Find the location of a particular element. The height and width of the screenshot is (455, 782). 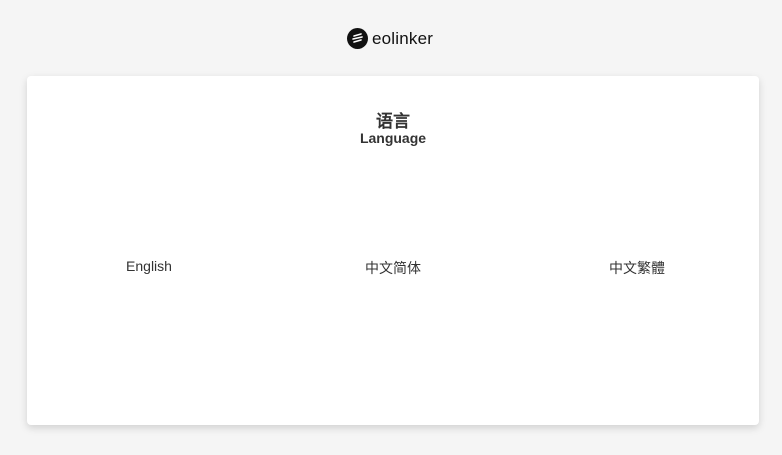

page-title: 语言 is located at coordinates (393, 121).